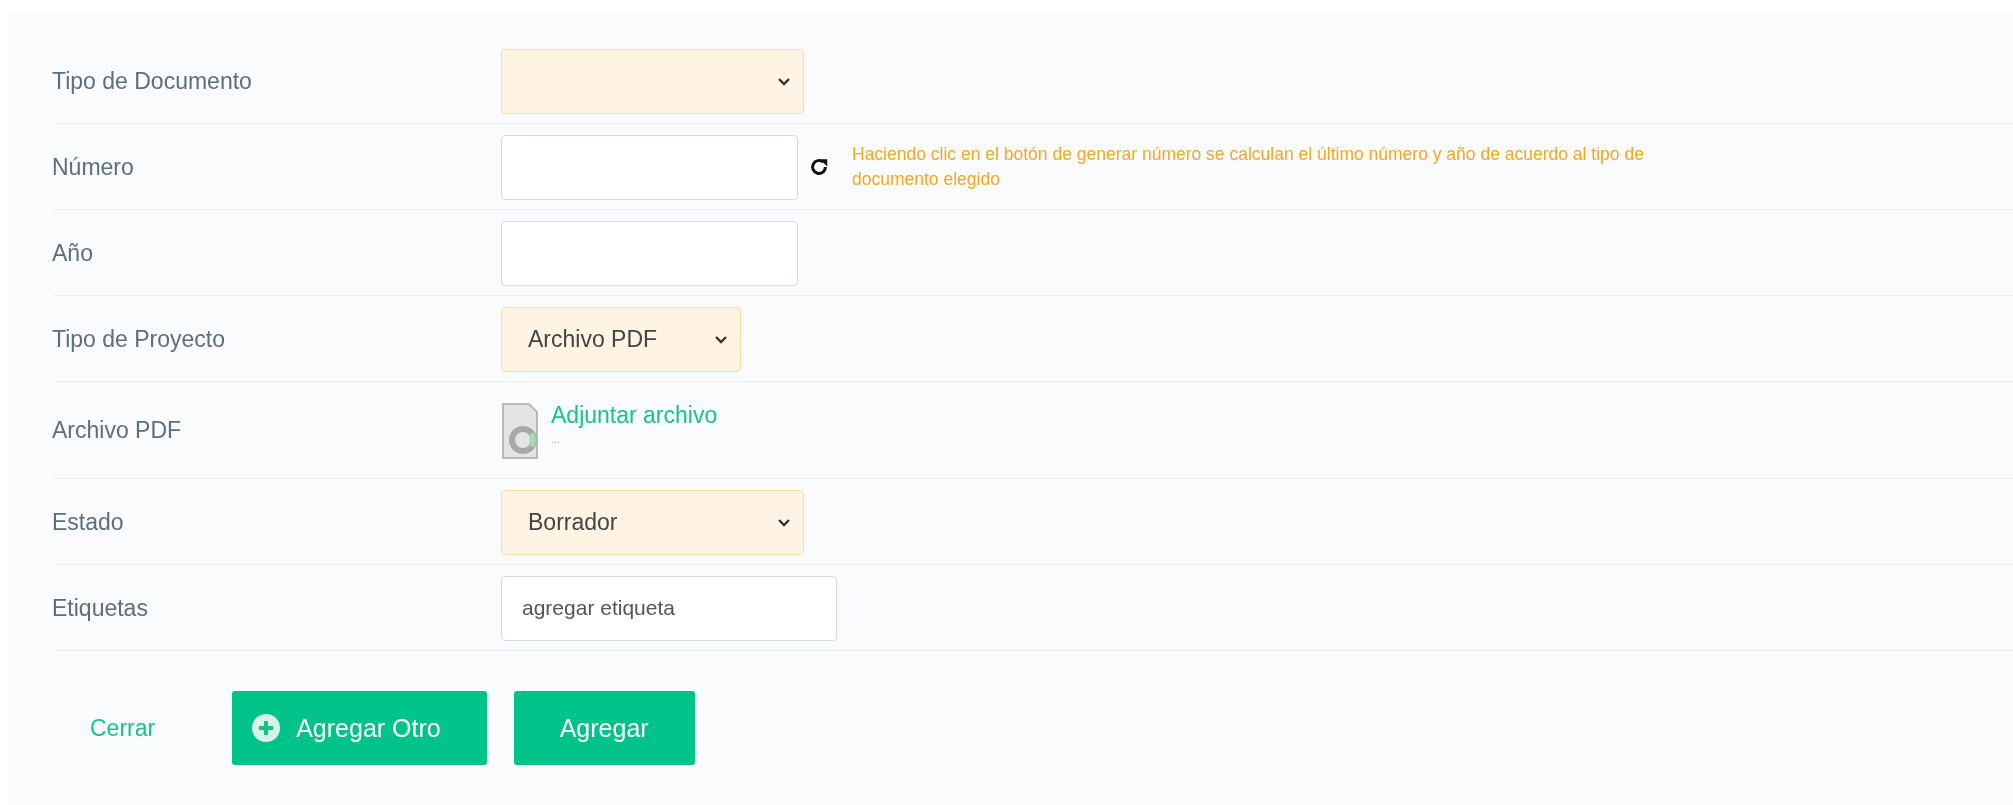 Image resolution: width=2013 pixels, height=805 pixels. I want to click on close-link: Cerrar, so click(123, 728).